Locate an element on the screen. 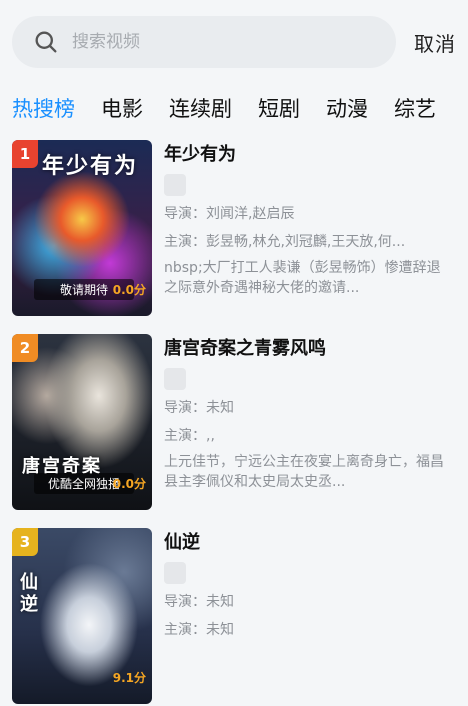 This screenshot has height=706, width=468. item-title: 唐宫奇案之青雾风鸣 is located at coordinates (309, 349).